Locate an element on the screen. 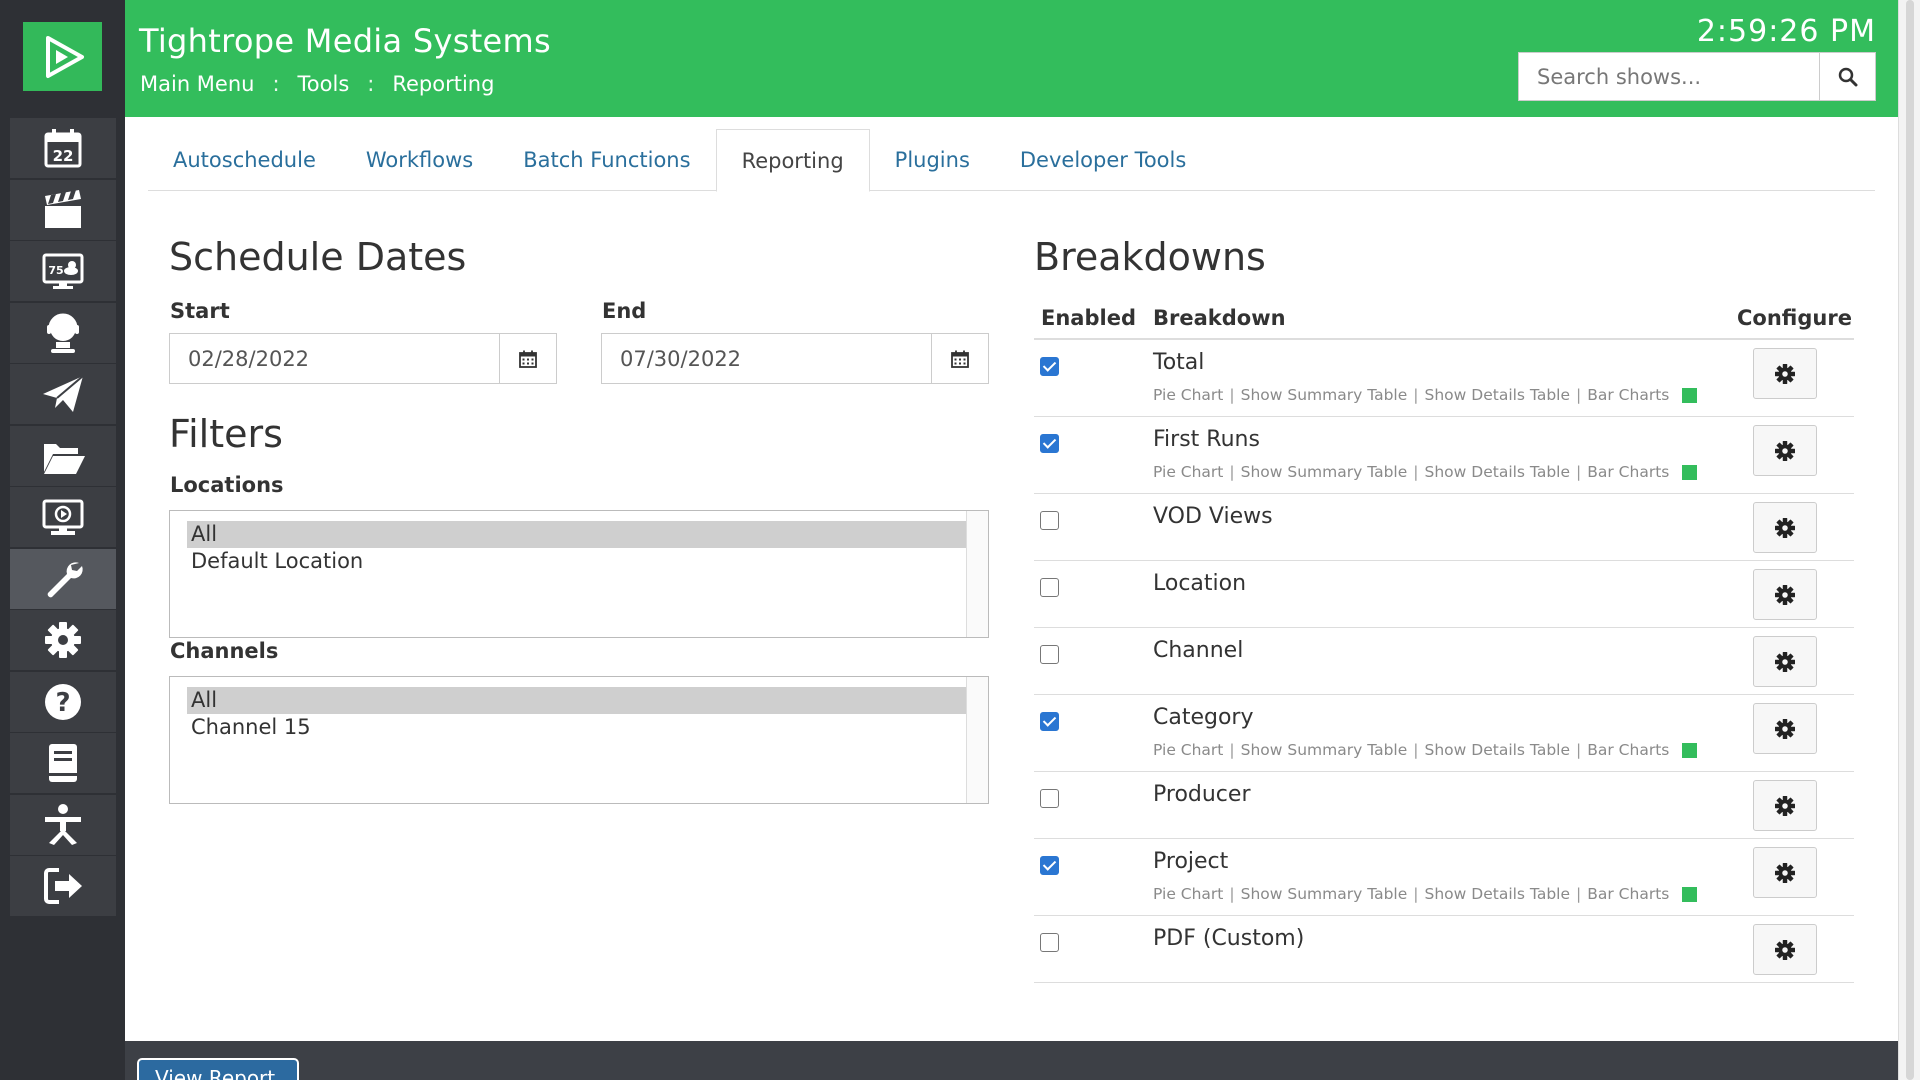 The image size is (1920, 1080). view-report-button: View Report is located at coordinates (218, 1069).